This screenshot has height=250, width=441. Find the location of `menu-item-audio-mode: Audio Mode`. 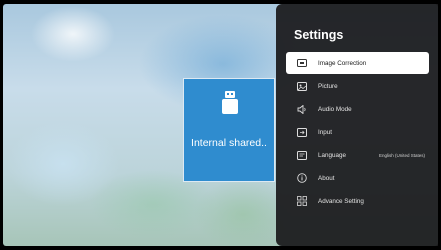

menu-item-audio-mode: Audio Mode is located at coordinates (357, 109).